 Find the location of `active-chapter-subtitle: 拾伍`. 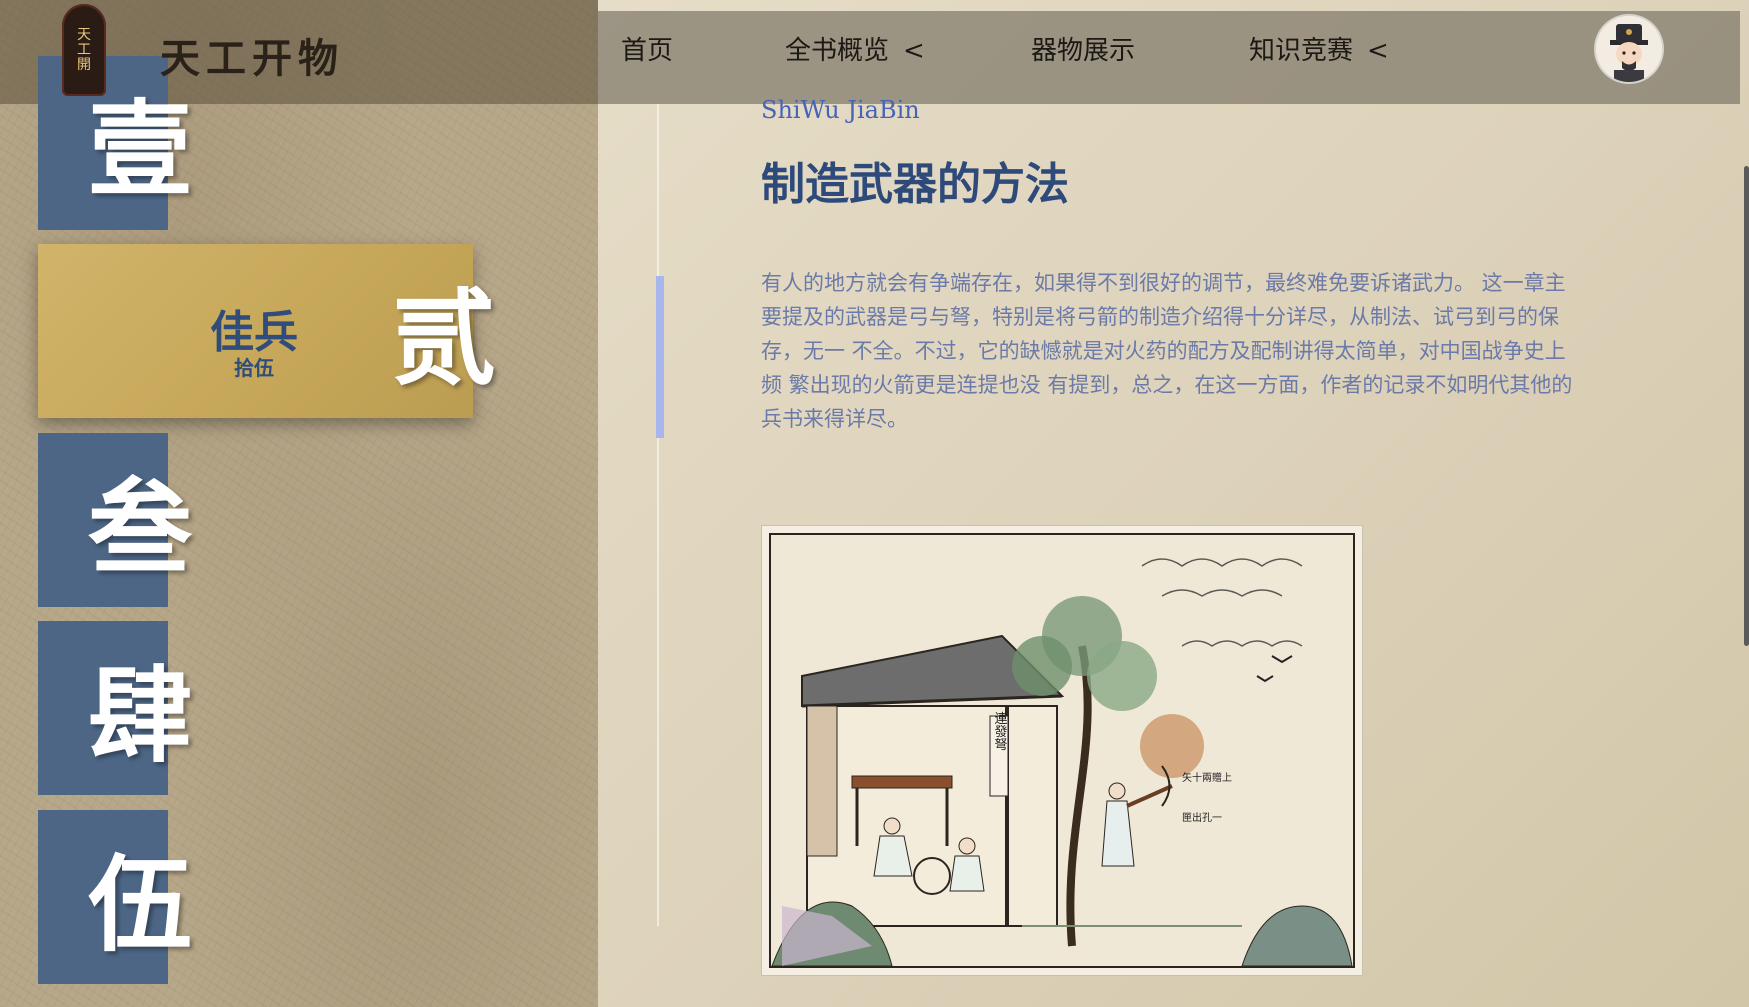

active-chapter-subtitle: 拾伍 is located at coordinates (254, 368).